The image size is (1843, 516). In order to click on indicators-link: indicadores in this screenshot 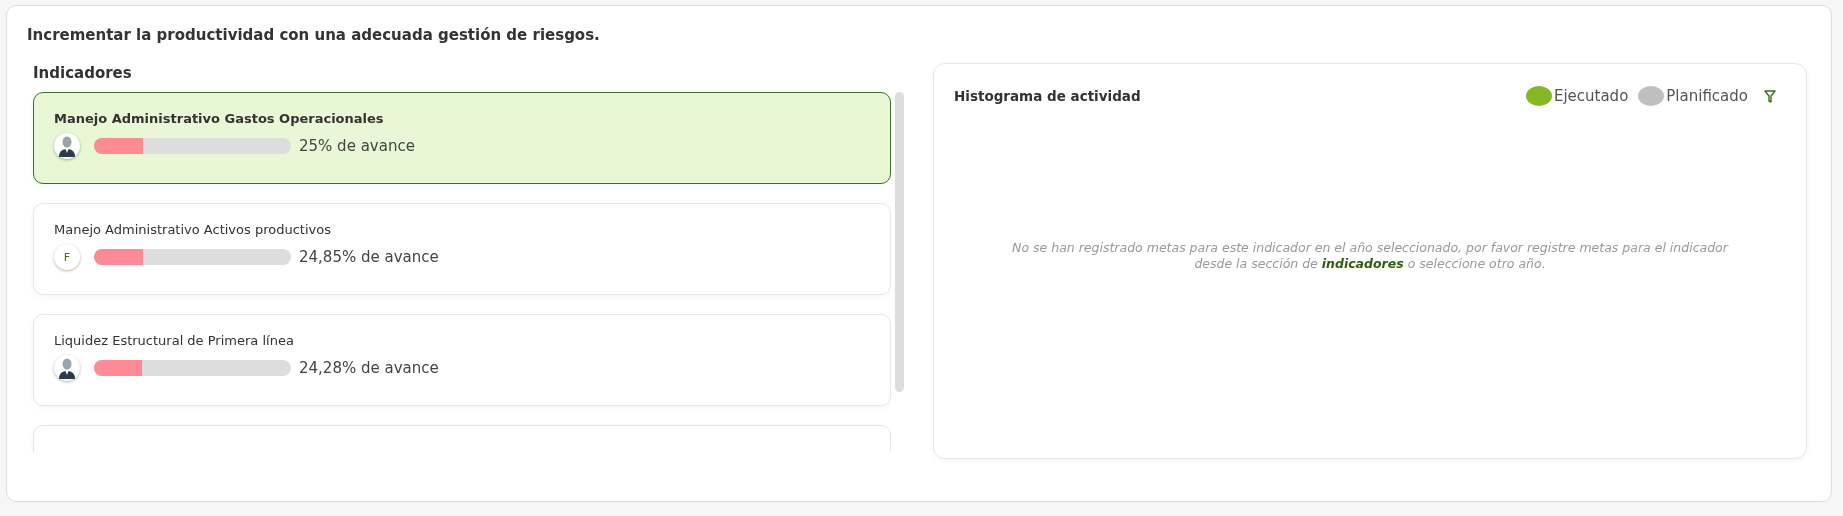, I will do `click(1362, 263)`.